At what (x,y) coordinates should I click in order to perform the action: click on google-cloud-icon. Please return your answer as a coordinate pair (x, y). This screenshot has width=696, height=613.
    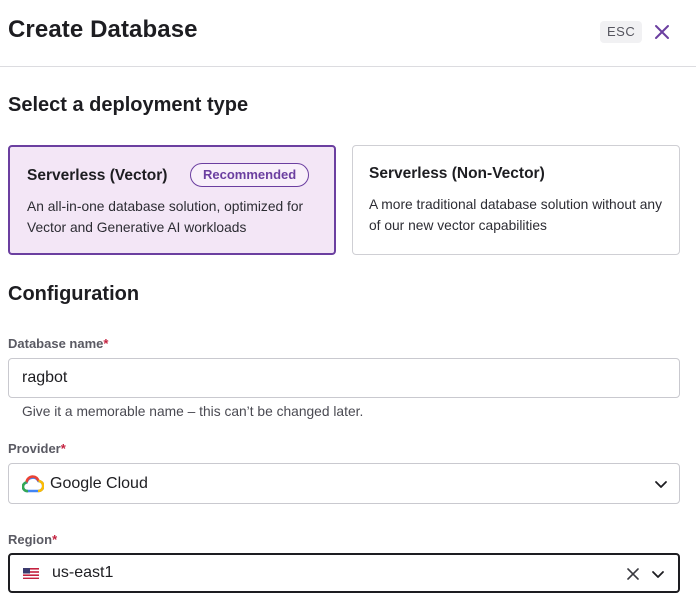
    Looking at the image, I should click on (33, 484).